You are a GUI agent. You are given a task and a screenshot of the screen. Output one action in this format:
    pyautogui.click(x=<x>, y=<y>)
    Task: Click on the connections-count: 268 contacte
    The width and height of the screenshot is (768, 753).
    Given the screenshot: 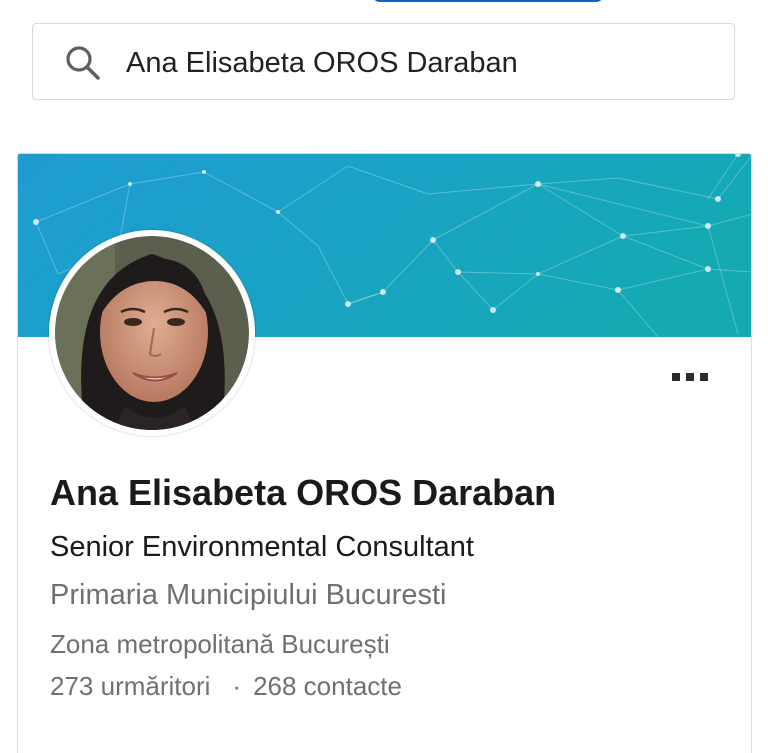 What is the action you would take?
    pyautogui.click(x=327, y=686)
    